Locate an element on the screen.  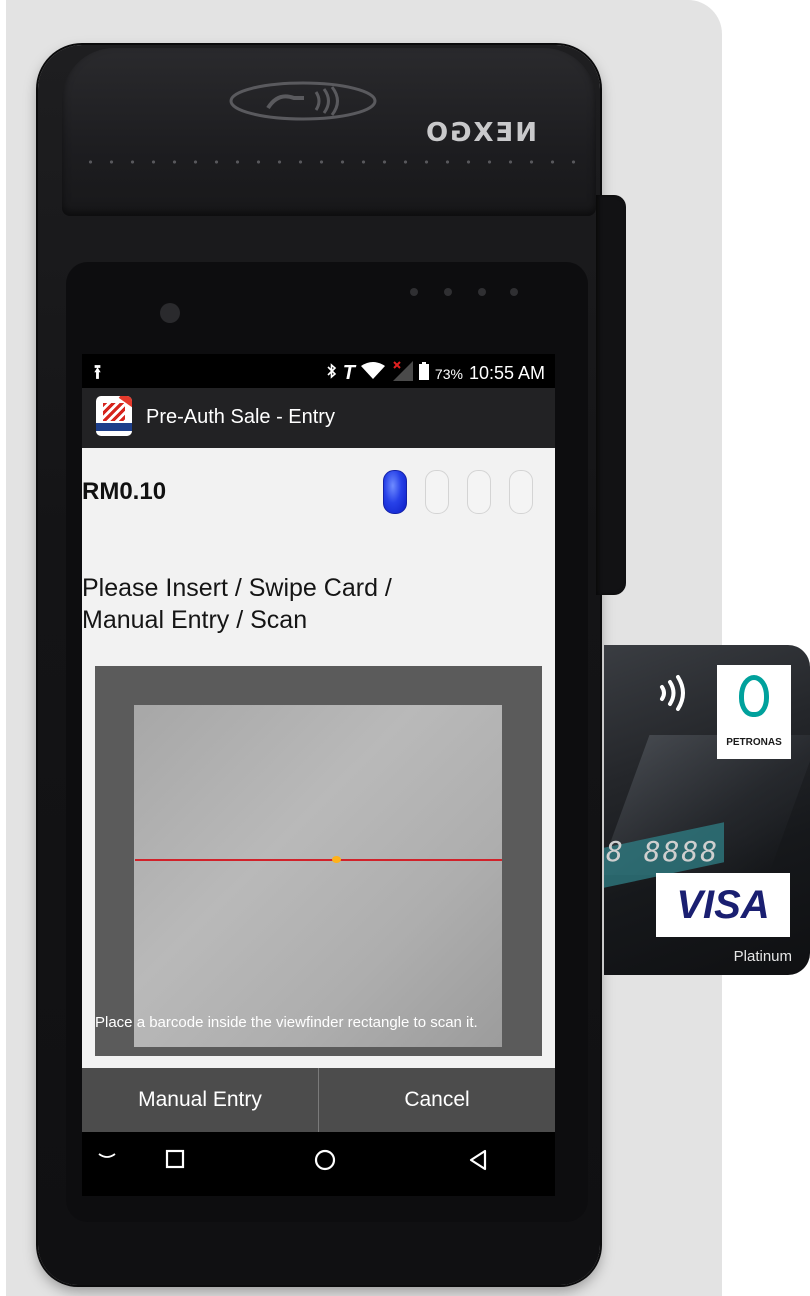
card-number: 8 8888 is located at coordinates (663, 851).